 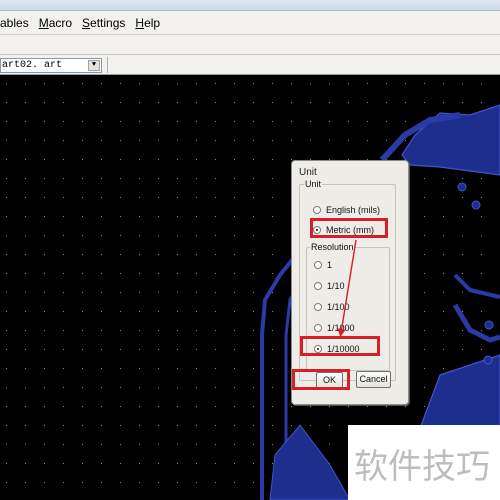 I want to click on watermark-box: 软件技巧, so click(x=424, y=462).